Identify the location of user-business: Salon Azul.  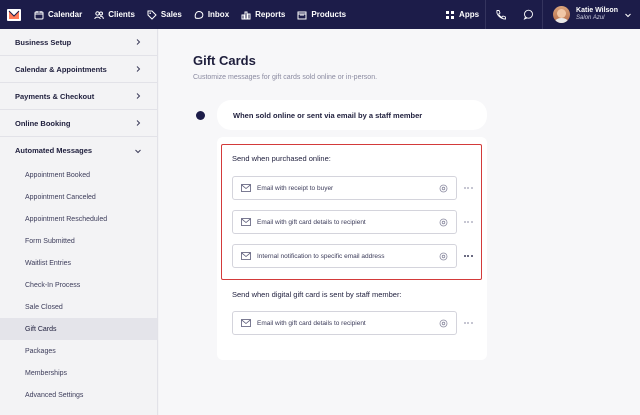
(590, 18).